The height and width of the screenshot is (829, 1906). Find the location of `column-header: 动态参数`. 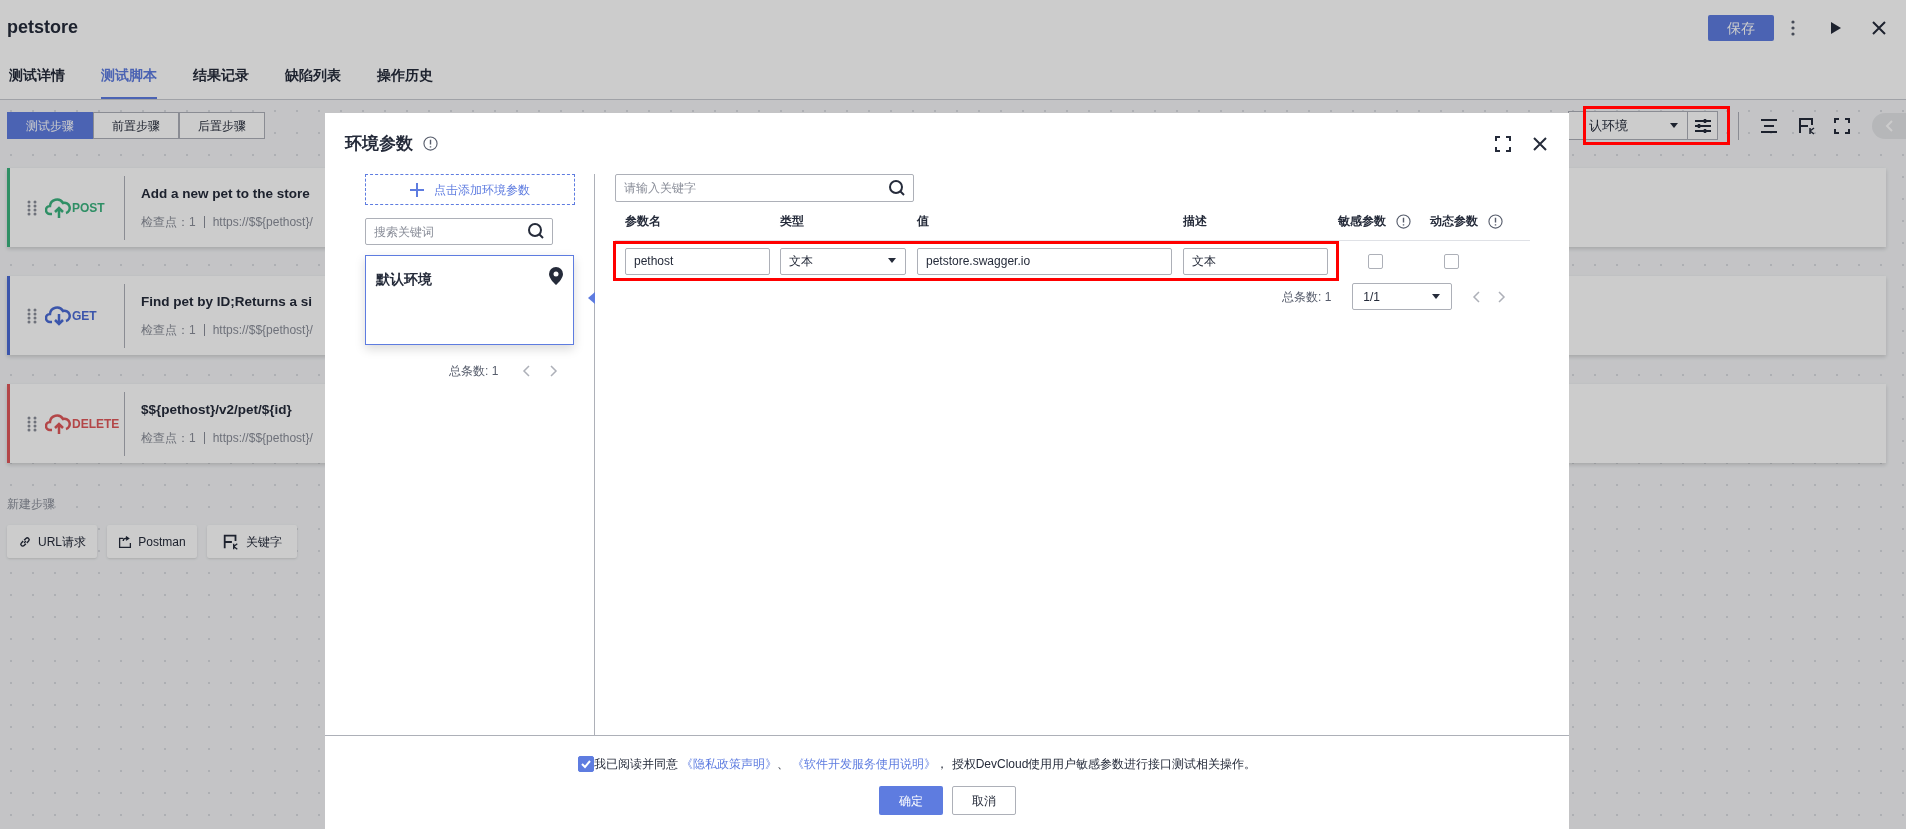

column-header: 动态参数 is located at coordinates (1454, 221).